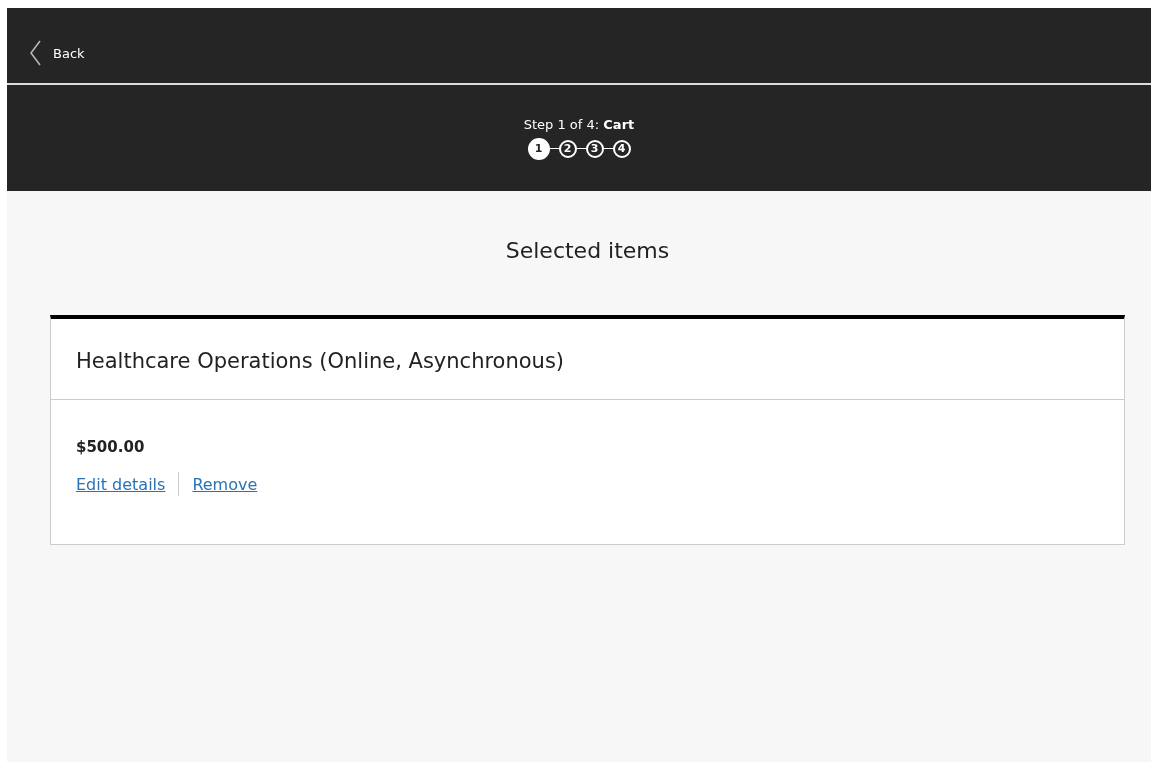 The height and width of the screenshot is (762, 1151). I want to click on step-title: Step 1 of 4: Cart, so click(579, 124).